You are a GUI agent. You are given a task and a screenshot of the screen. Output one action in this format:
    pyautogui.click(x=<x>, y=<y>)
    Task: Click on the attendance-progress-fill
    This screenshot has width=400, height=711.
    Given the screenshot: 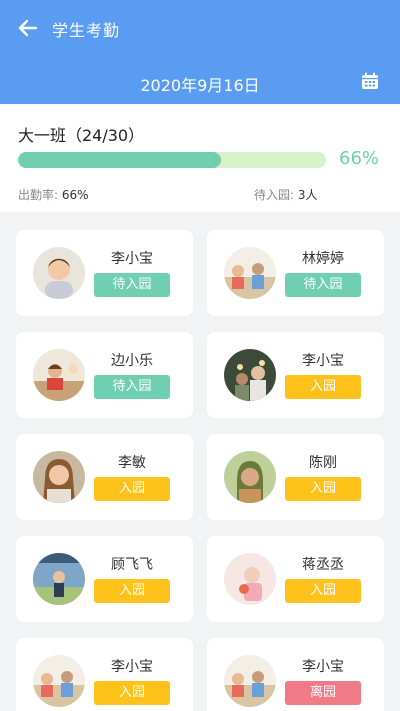 What is the action you would take?
    pyautogui.click(x=120, y=160)
    